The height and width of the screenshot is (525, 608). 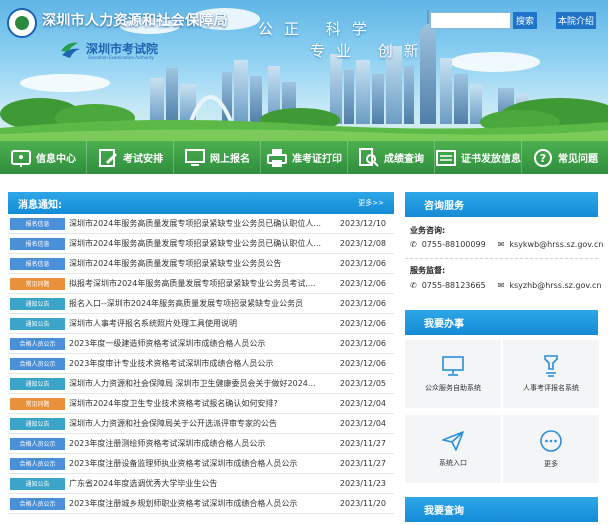 I want to click on notice-title-link: 2023年度注册城乡规划师职业资格考试深圳市成绩合格人员公示, so click(x=204, y=503).